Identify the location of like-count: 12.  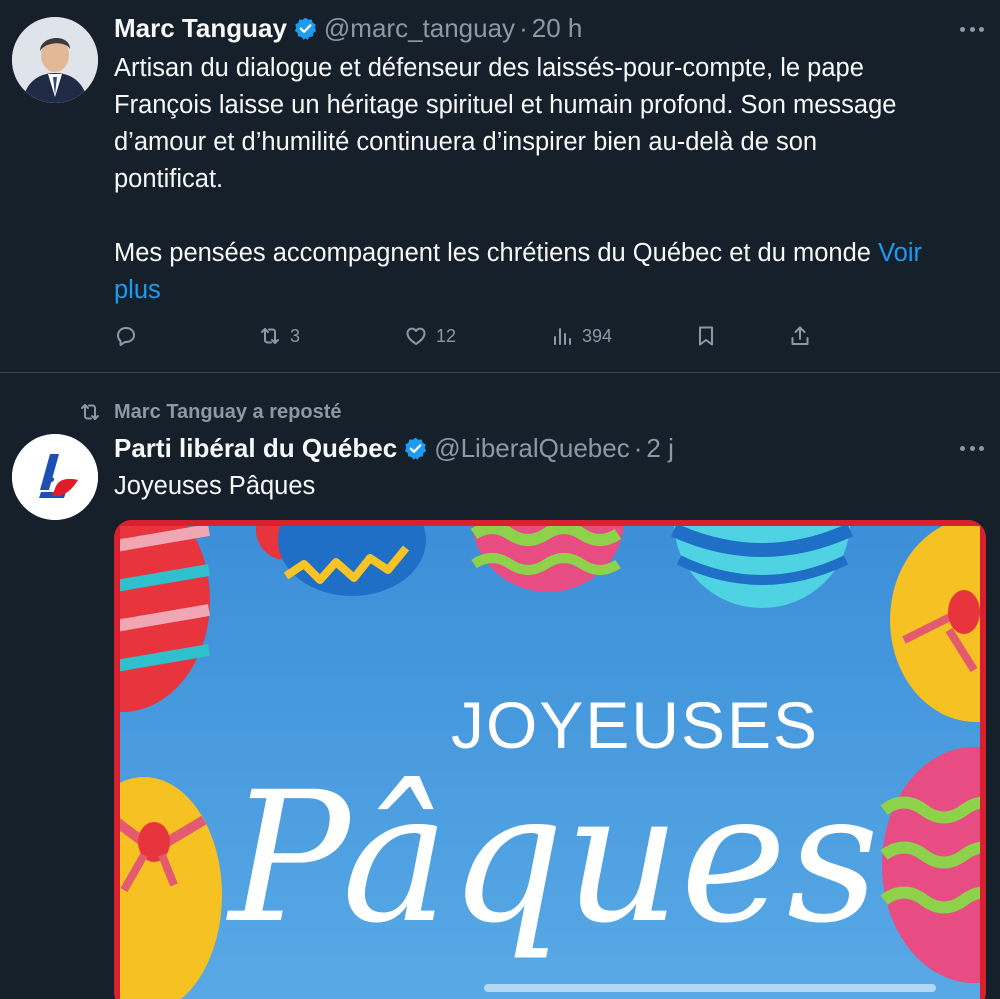
(446, 335).